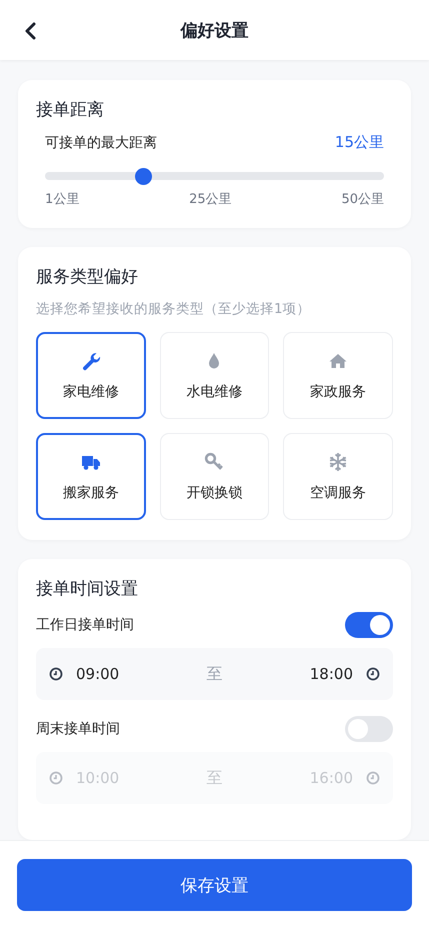 This screenshot has height=929, width=429. What do you see at coordinates (210, 199) in the screenshot?
I see `tick-label: 25公里` at bounding box center [210, 199].